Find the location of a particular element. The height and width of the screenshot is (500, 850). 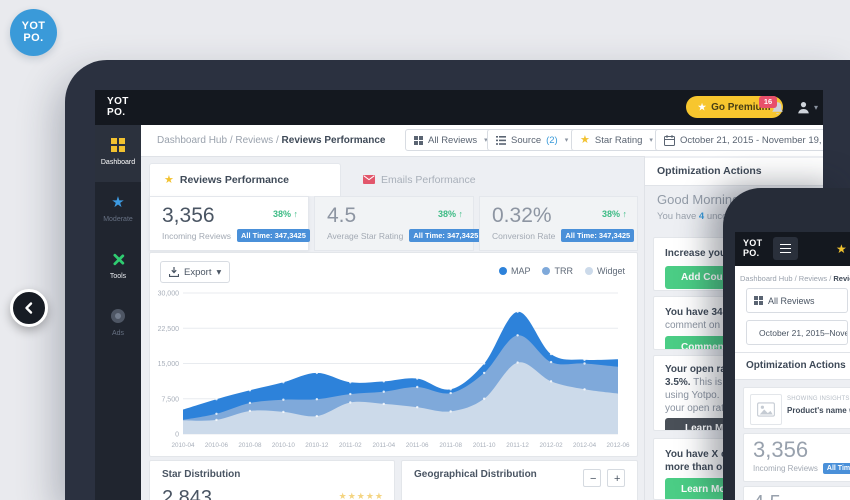

carousel-prev-button is located at coordinates (29, 308).